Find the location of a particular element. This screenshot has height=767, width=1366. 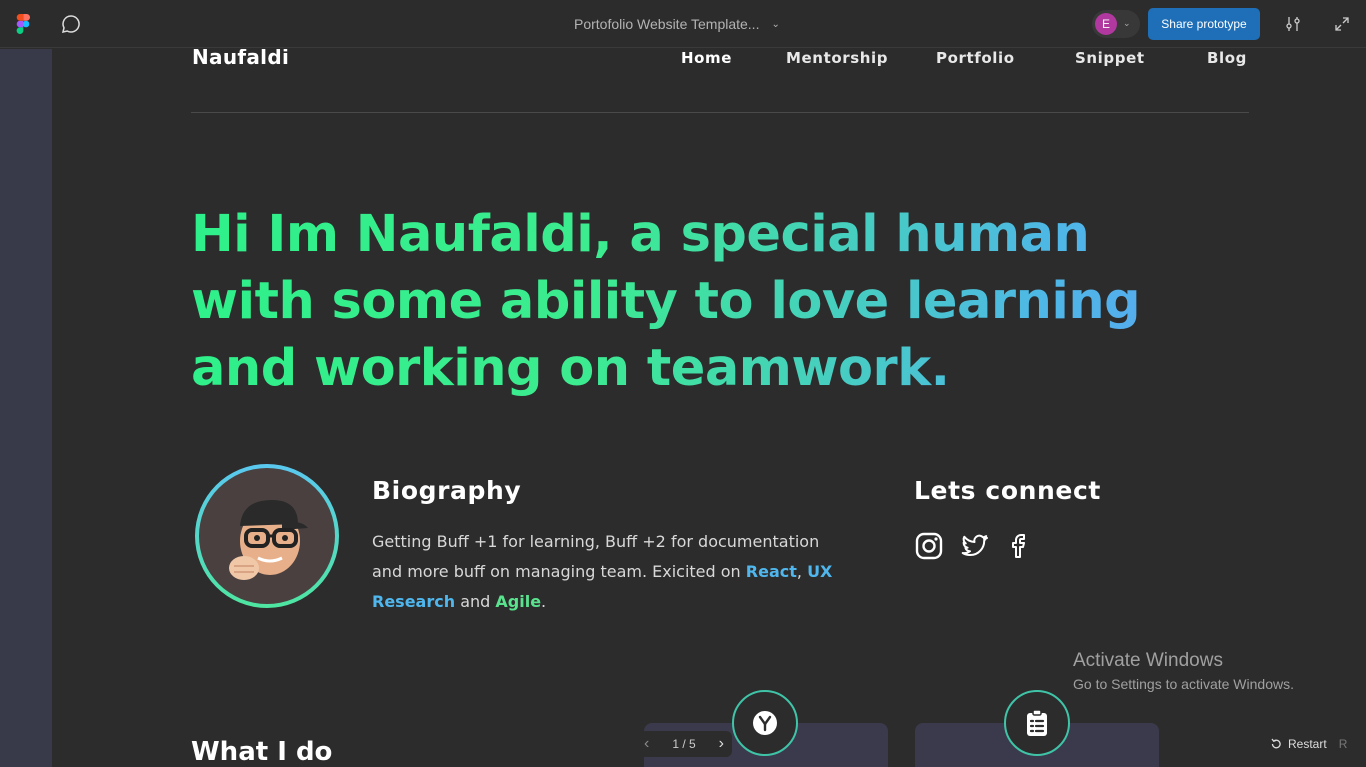

memoji-avatar-icon is located at coordinates (268, 540).